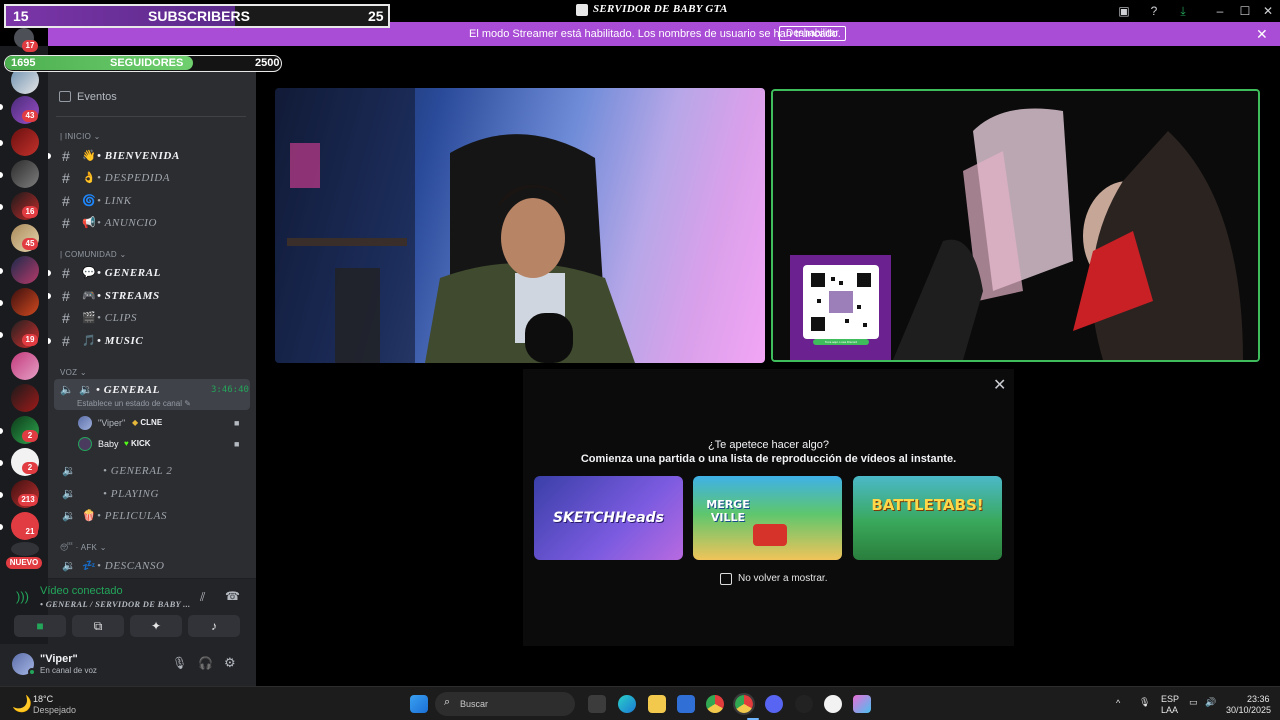  I want to click on username: "Viper", so click(59, 659).